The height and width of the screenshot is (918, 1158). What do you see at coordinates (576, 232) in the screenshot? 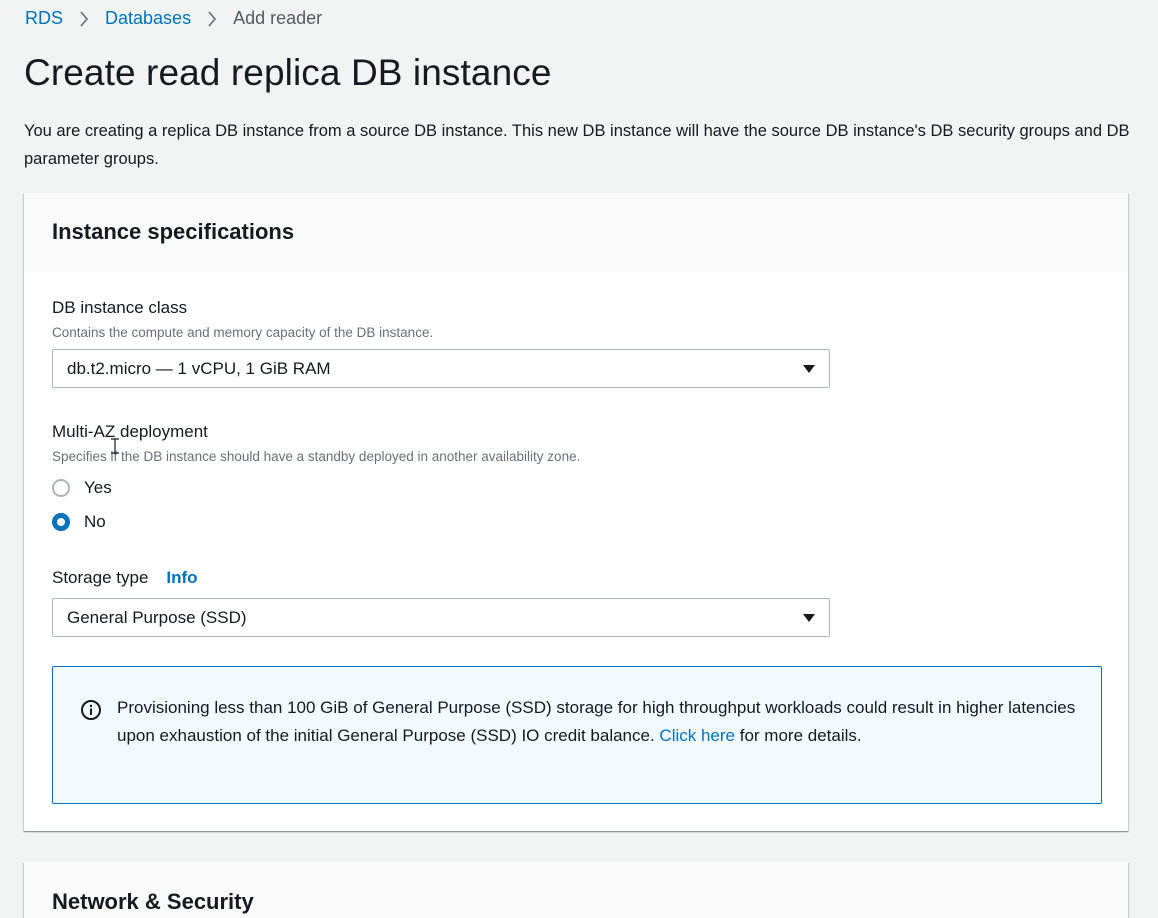
I see `panel-header: Instance specifications` at bounding box center [576, 232].